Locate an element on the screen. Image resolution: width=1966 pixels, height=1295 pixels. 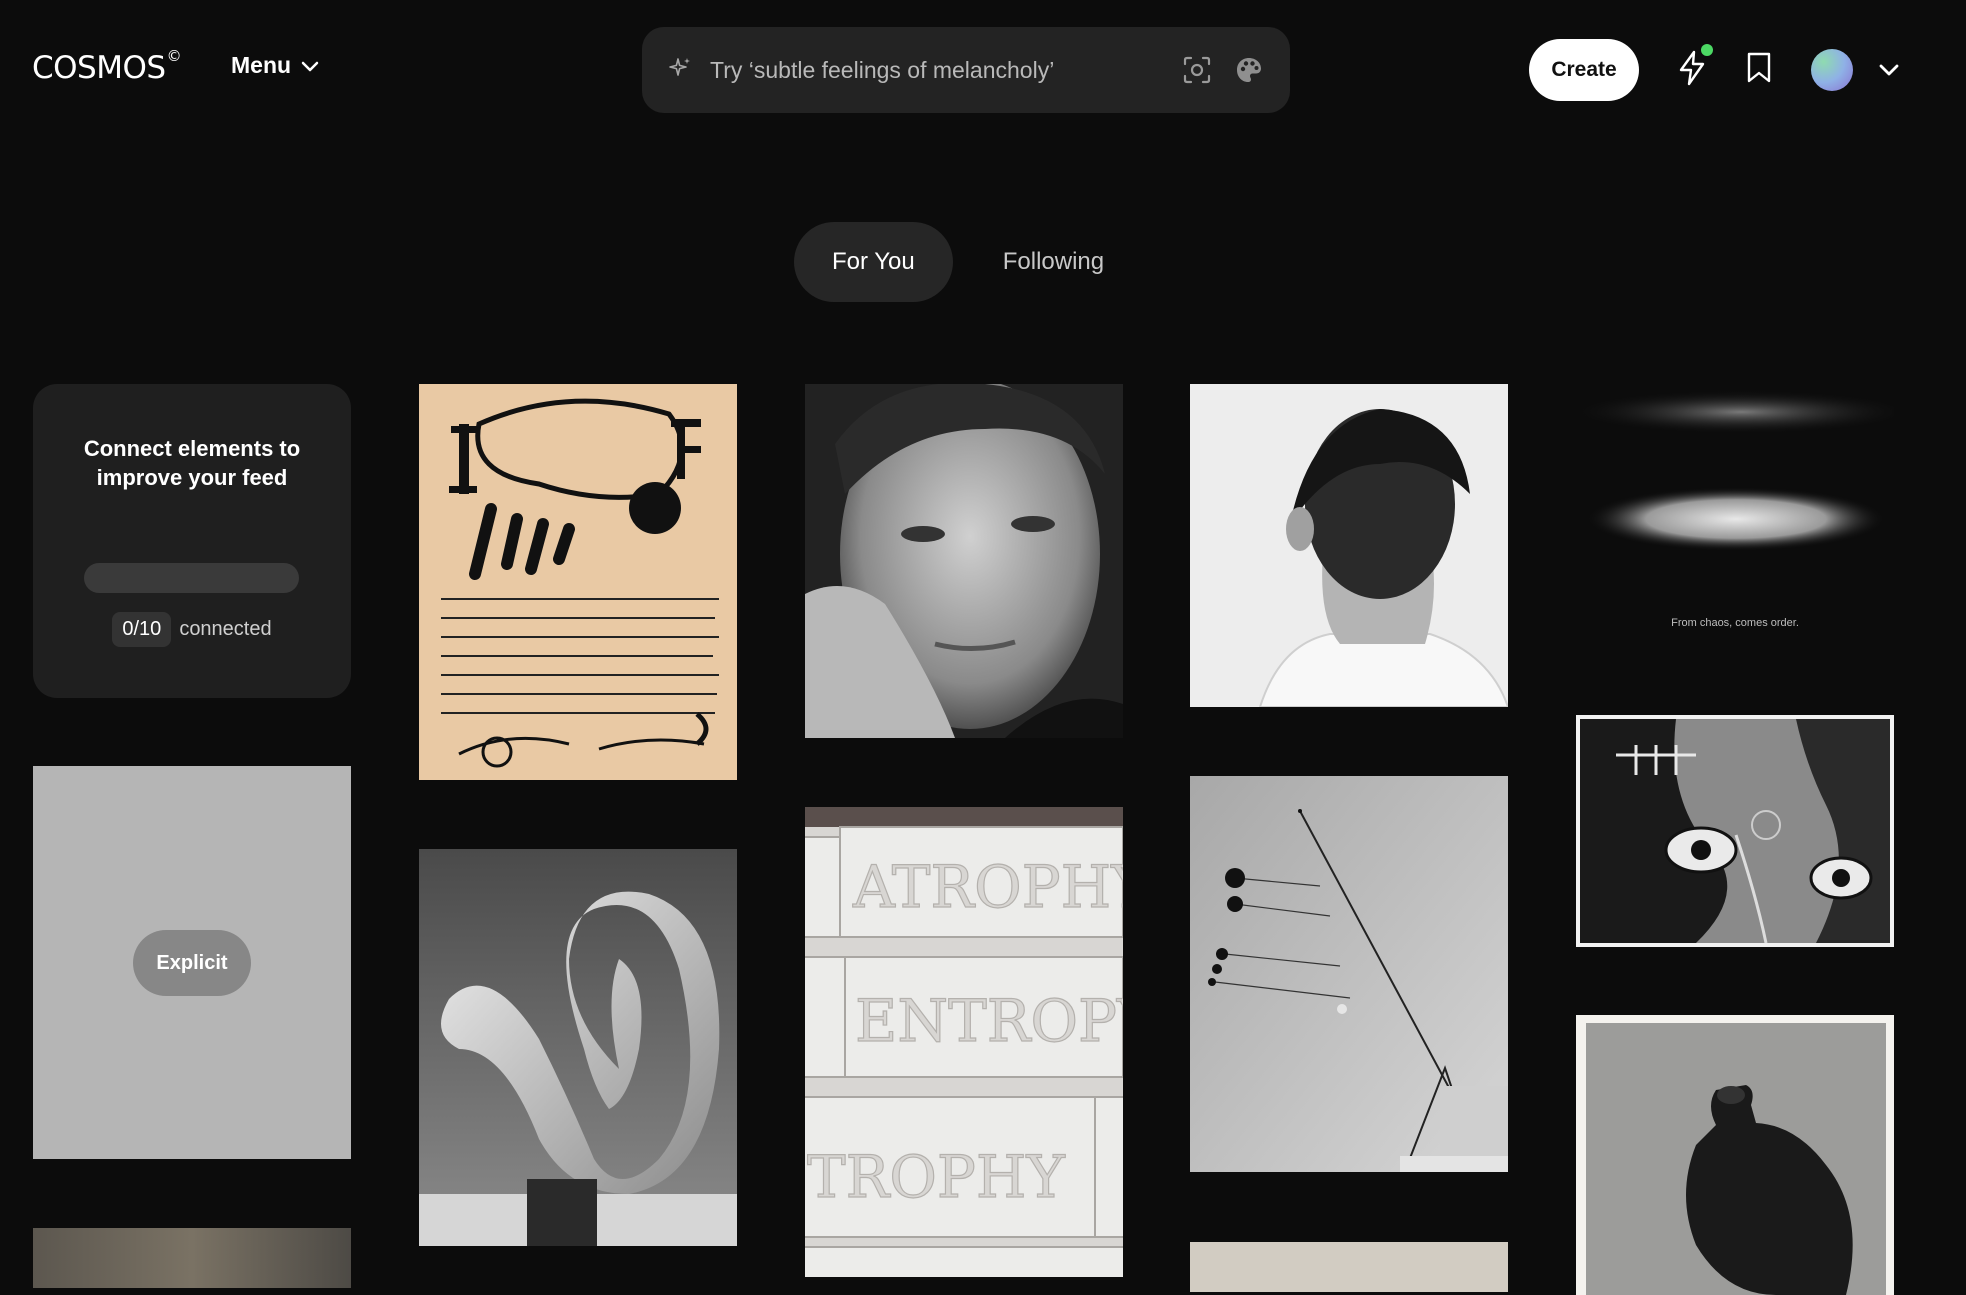
avatar is located at coordinates (1832, 70).